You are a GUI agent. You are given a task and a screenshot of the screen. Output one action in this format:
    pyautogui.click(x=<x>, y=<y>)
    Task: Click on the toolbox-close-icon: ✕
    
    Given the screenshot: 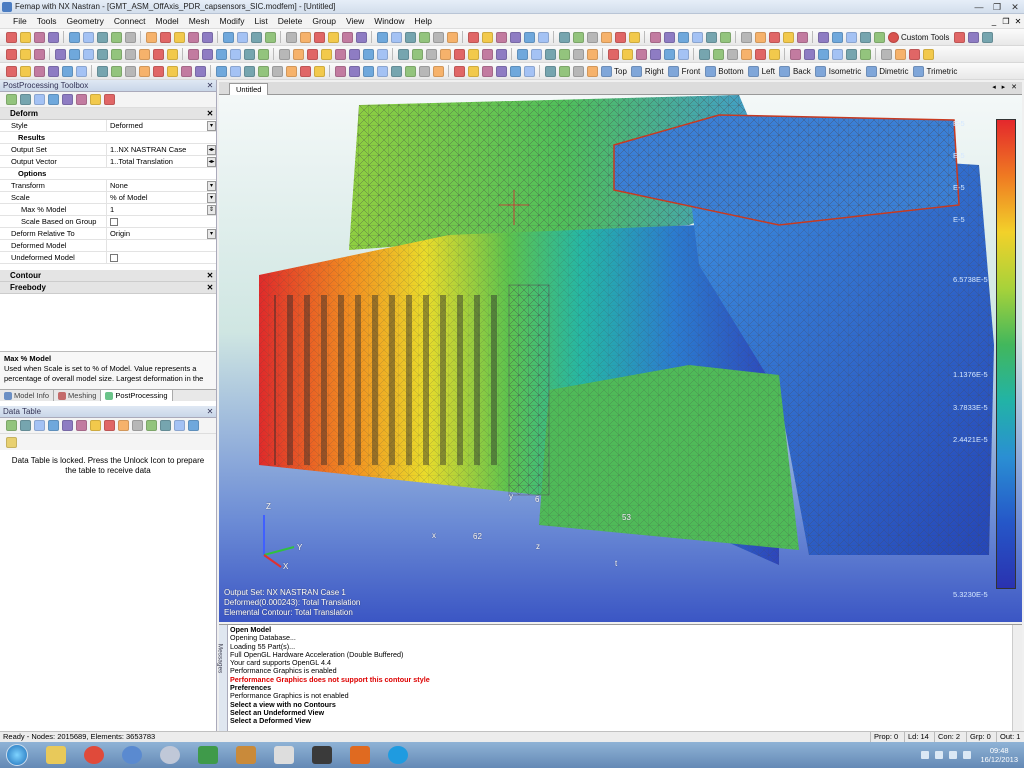 What is the action you would take?
    pyautogui.click(x=210, y=85)
    